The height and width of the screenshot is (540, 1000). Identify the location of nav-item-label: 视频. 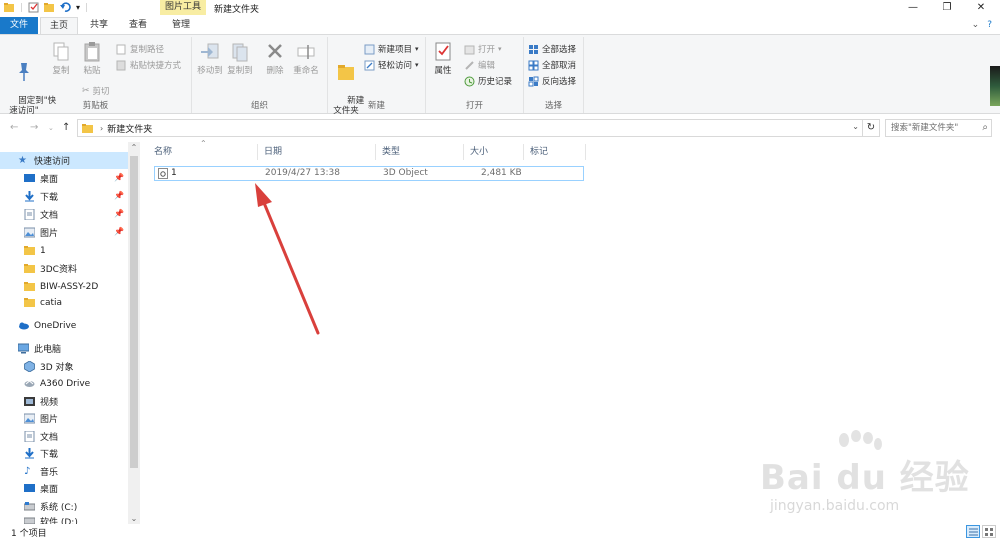
(49, 403).